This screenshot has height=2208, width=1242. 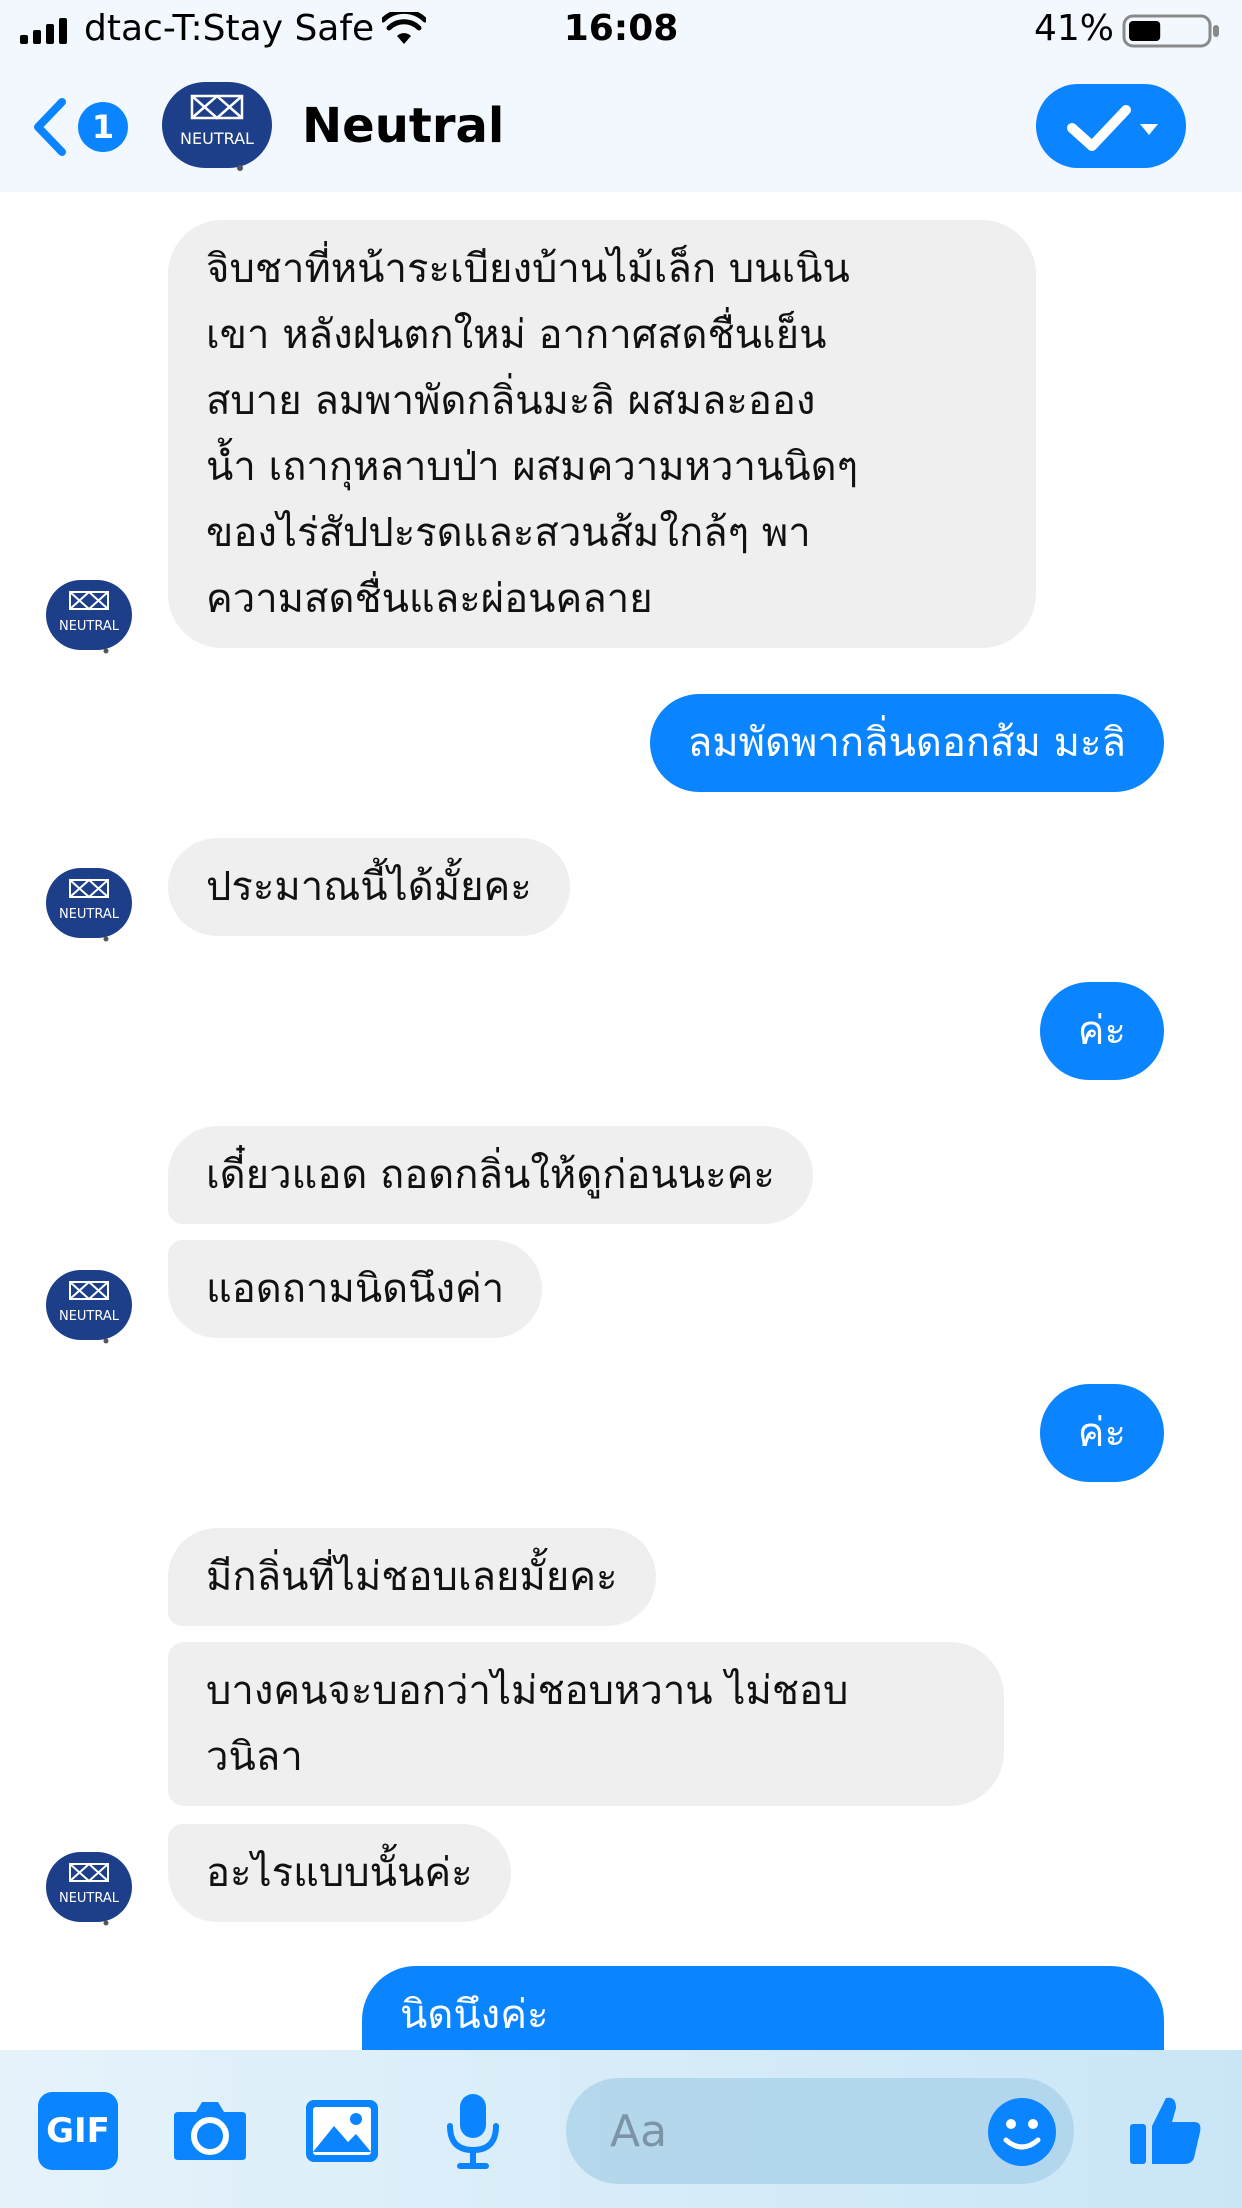 What do you see at coordinates (339, 1873) in the screenshot?
I see `message-bubble-incoming: อะไรแบบนั้นค่ะ` at bounding box center [339, 1873].